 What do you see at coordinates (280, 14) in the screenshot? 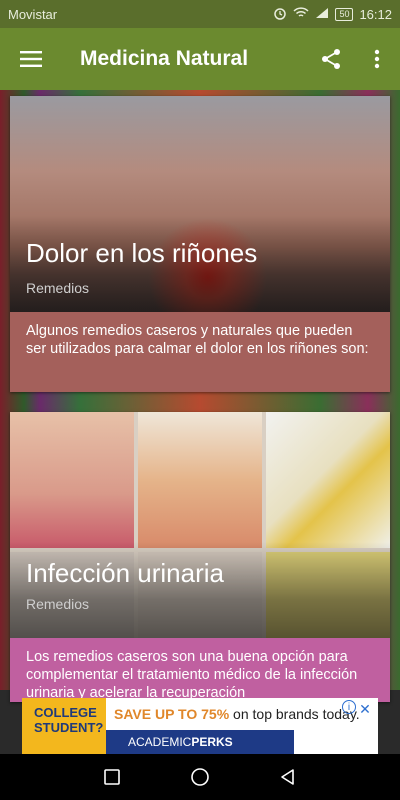
I see `alarm-icon` at bounding box center [280, 14].